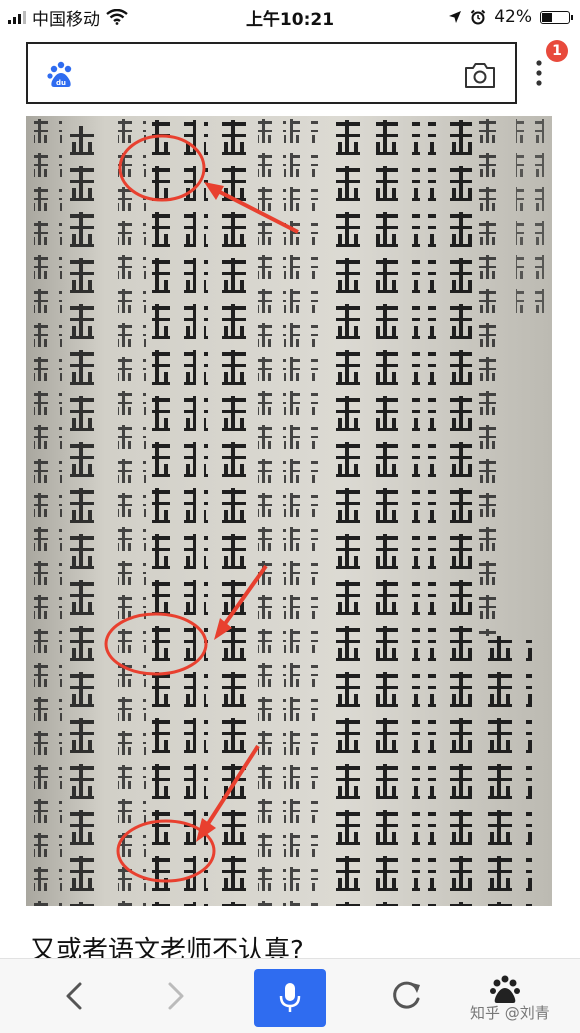 This screenshot has height=1033, width=580. Describe the element at coordinates (480, 75) in the screenshot. I see `camera-icon` at that location.